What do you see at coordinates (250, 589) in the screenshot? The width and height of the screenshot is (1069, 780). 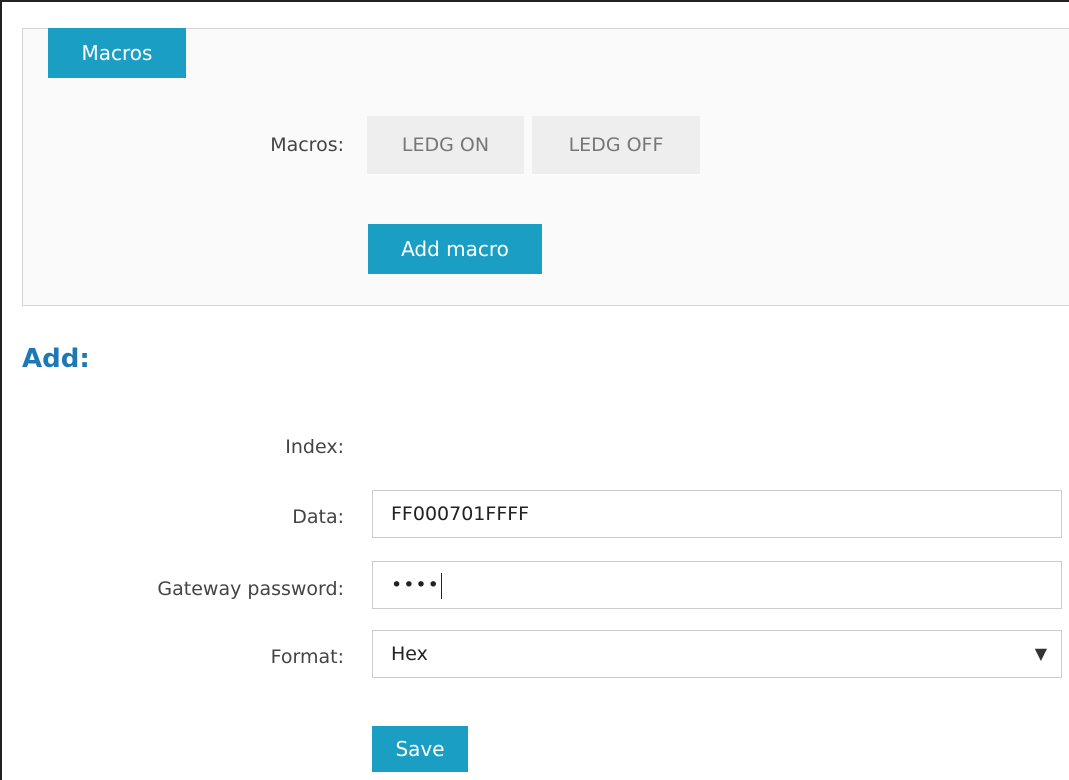 I see `gateway-password-label: Gateway password:` at bounding box center [250, 589].